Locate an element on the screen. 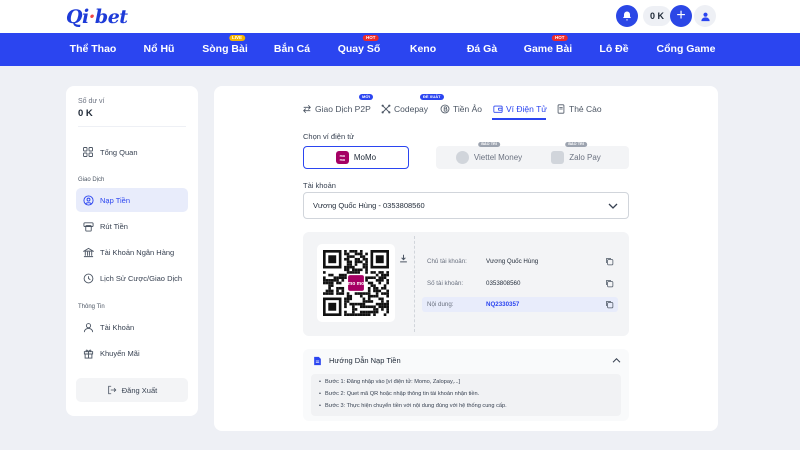  divider is located at coordinates (132, 126).